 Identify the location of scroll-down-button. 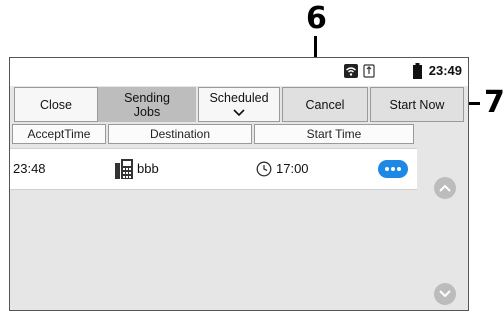
(445, 294).